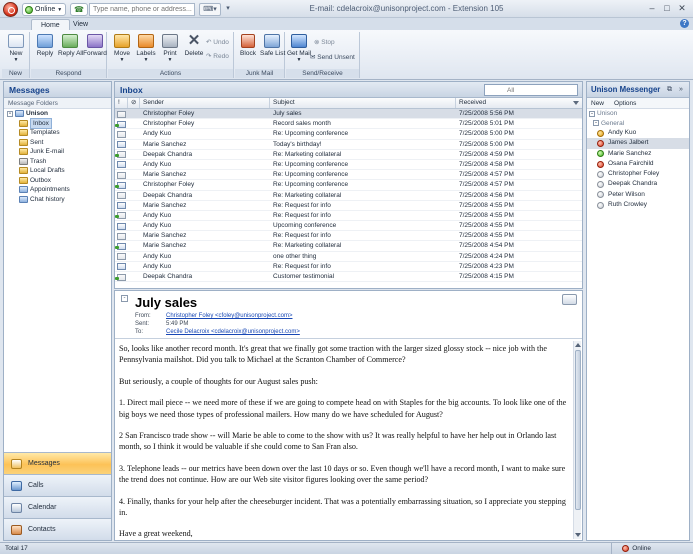  Describe the element at coordinates (652, 8) in the screenshot. I see `minimize-icon: –` at that location.